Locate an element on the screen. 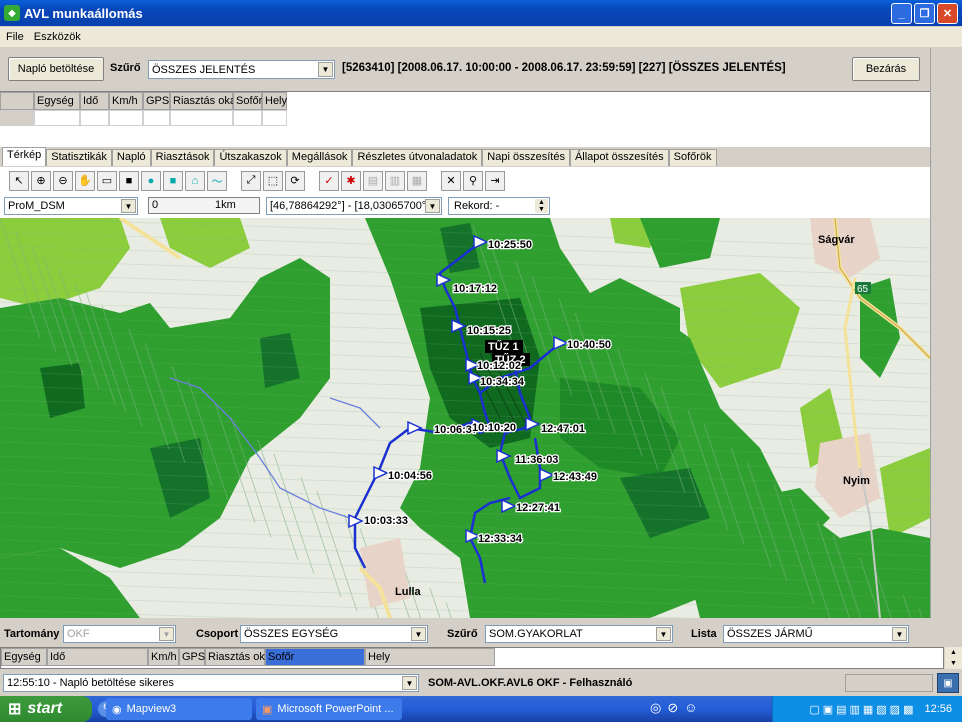 This screenshot has width=962, height=722. minimize-button: _ is located at coordinates (901, 13).